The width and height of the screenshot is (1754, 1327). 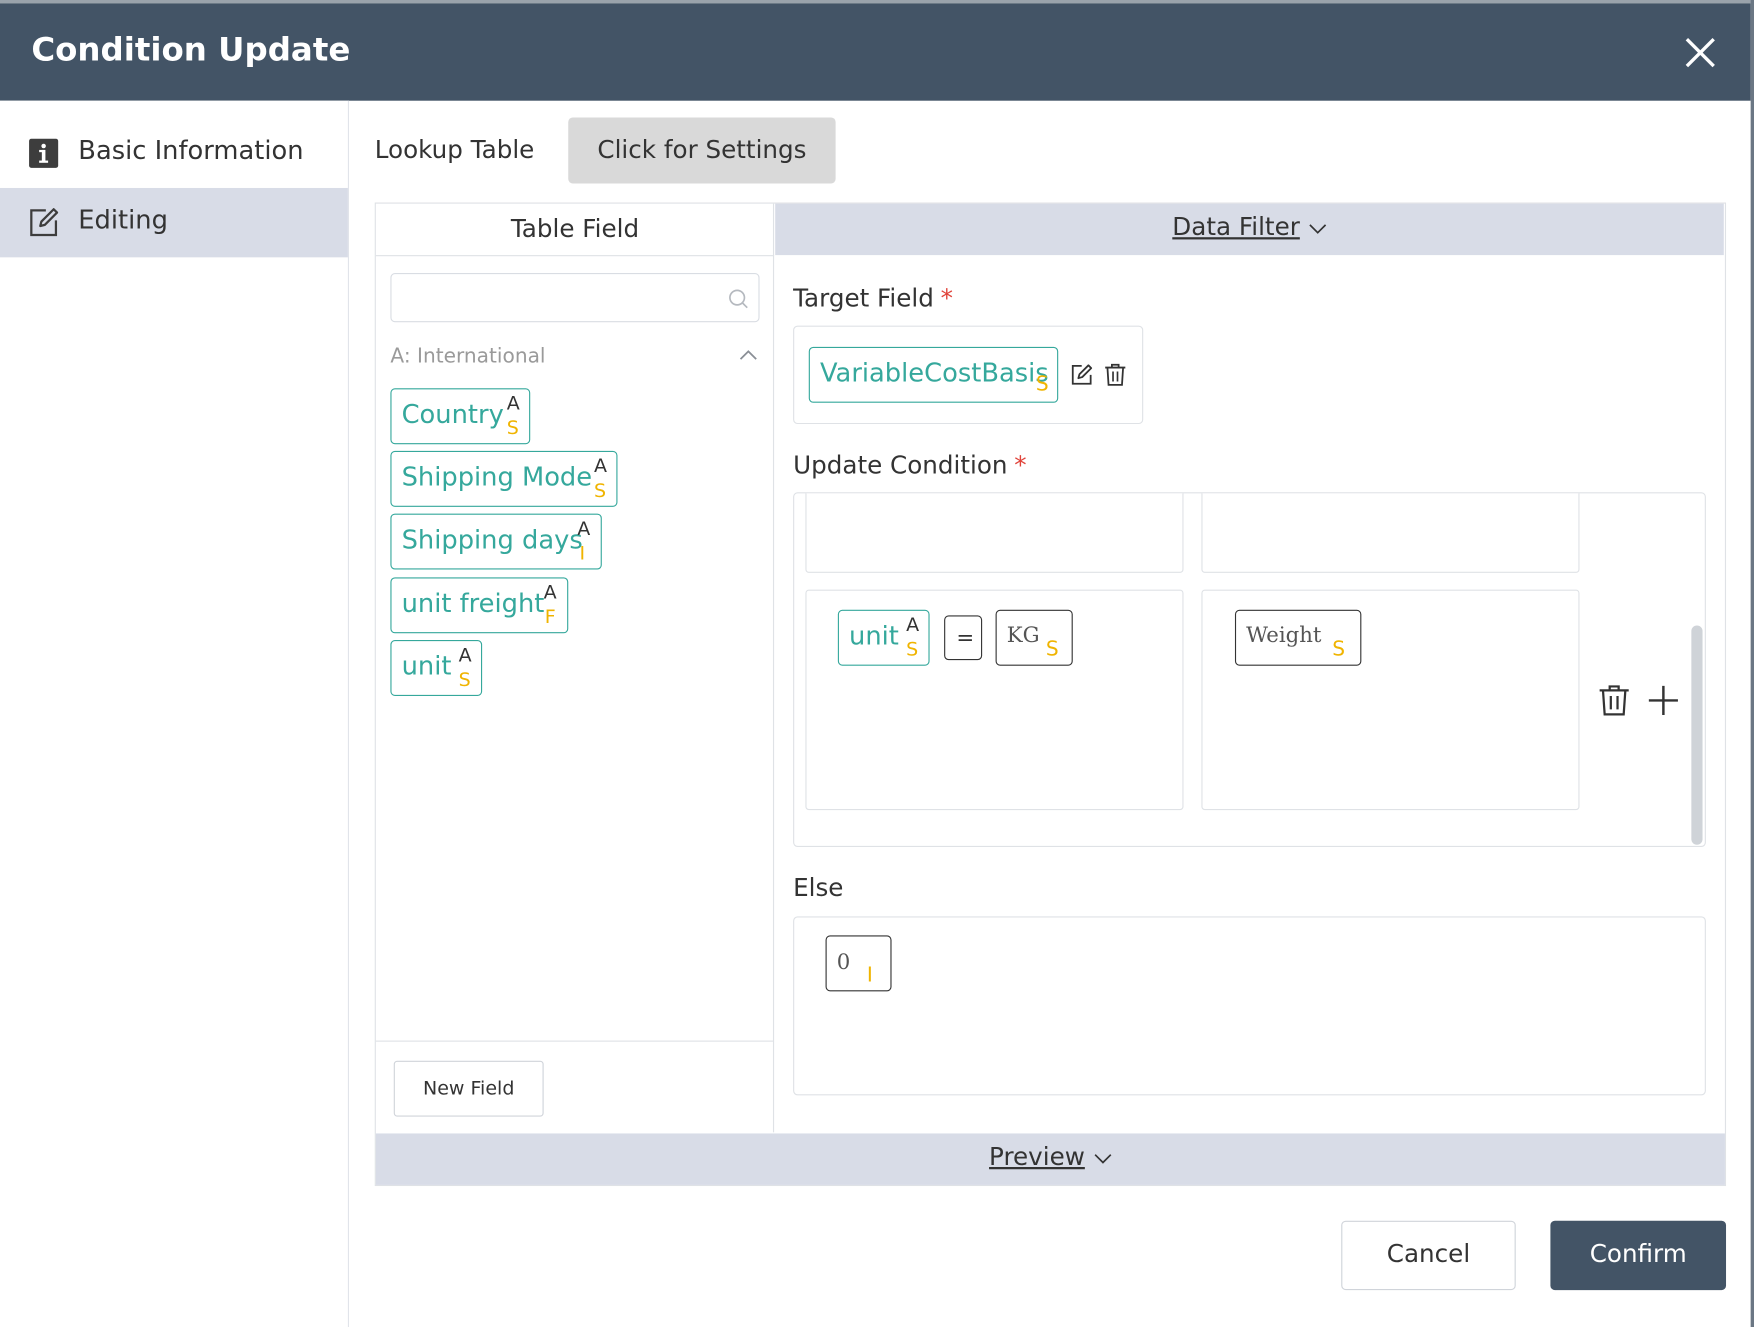 What do you see at coordinates (1236, 227) in the screenshot?
I see `data-filter-label: Data Filter` at bounding box center [1236, 227].